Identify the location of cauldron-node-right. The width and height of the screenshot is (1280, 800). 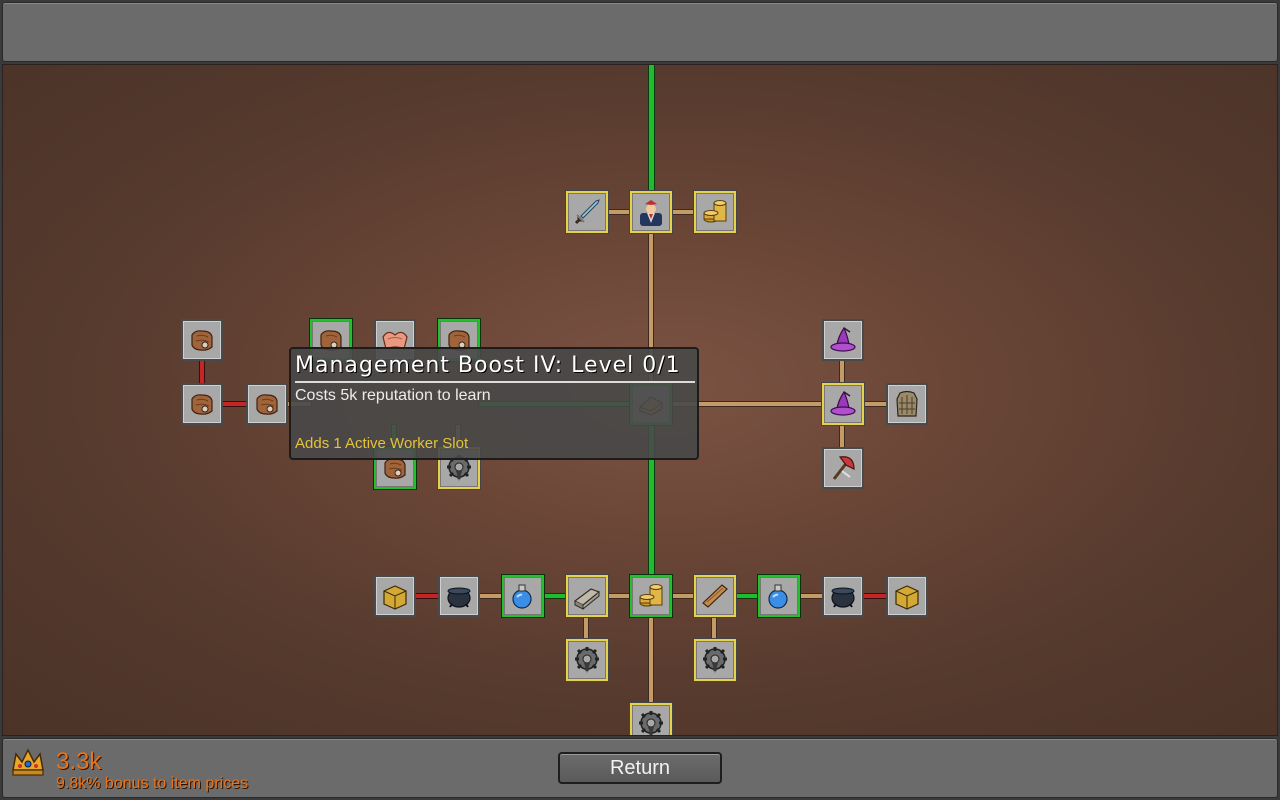
(843, 596).